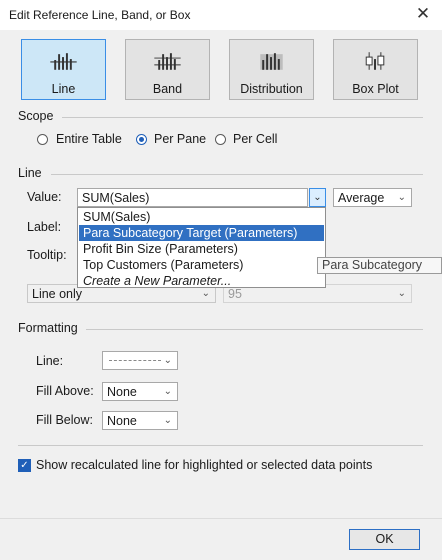  I want to click on per-pane-radio, so click(141, 139).